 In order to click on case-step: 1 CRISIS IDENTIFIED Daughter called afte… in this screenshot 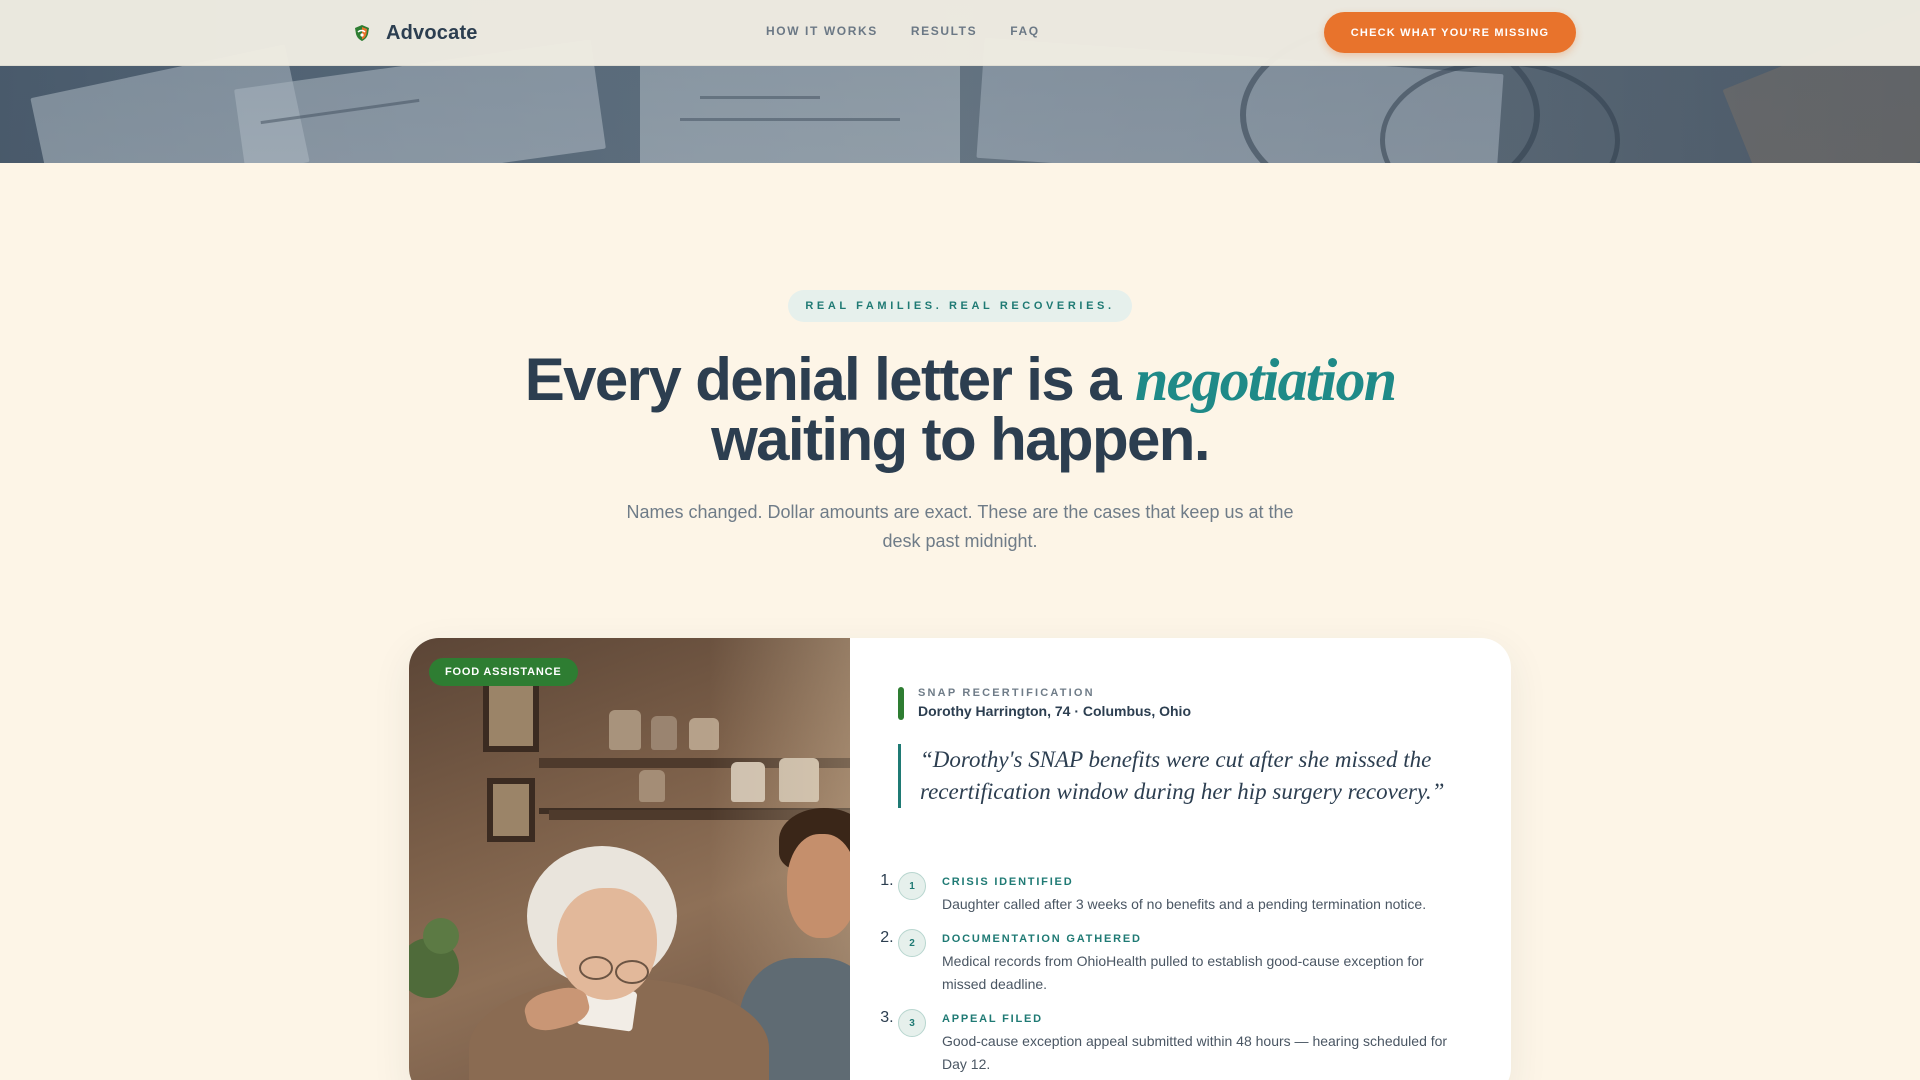, I will do `click(1178, 894)`.